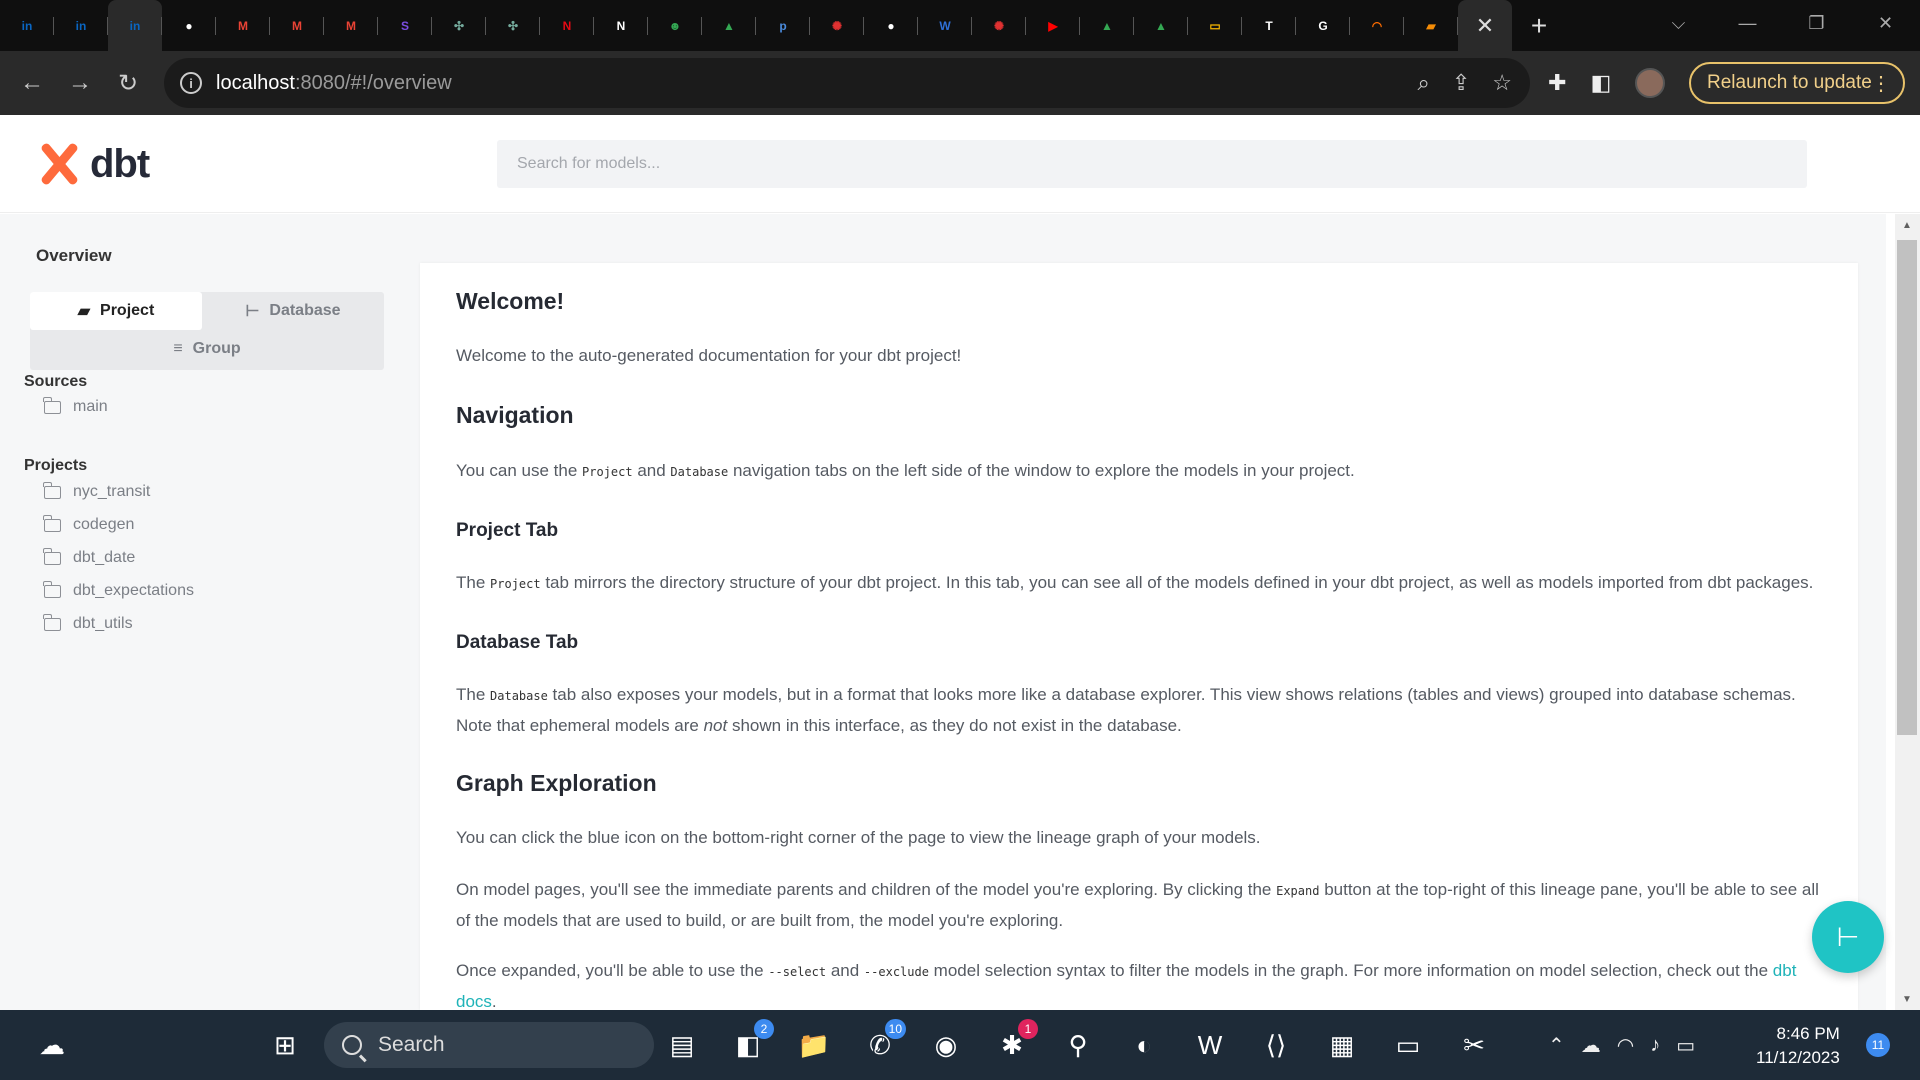 The width and height of the screenshot is (1920, 1080). I want to click on browser-tab: p, so click(783, 25).